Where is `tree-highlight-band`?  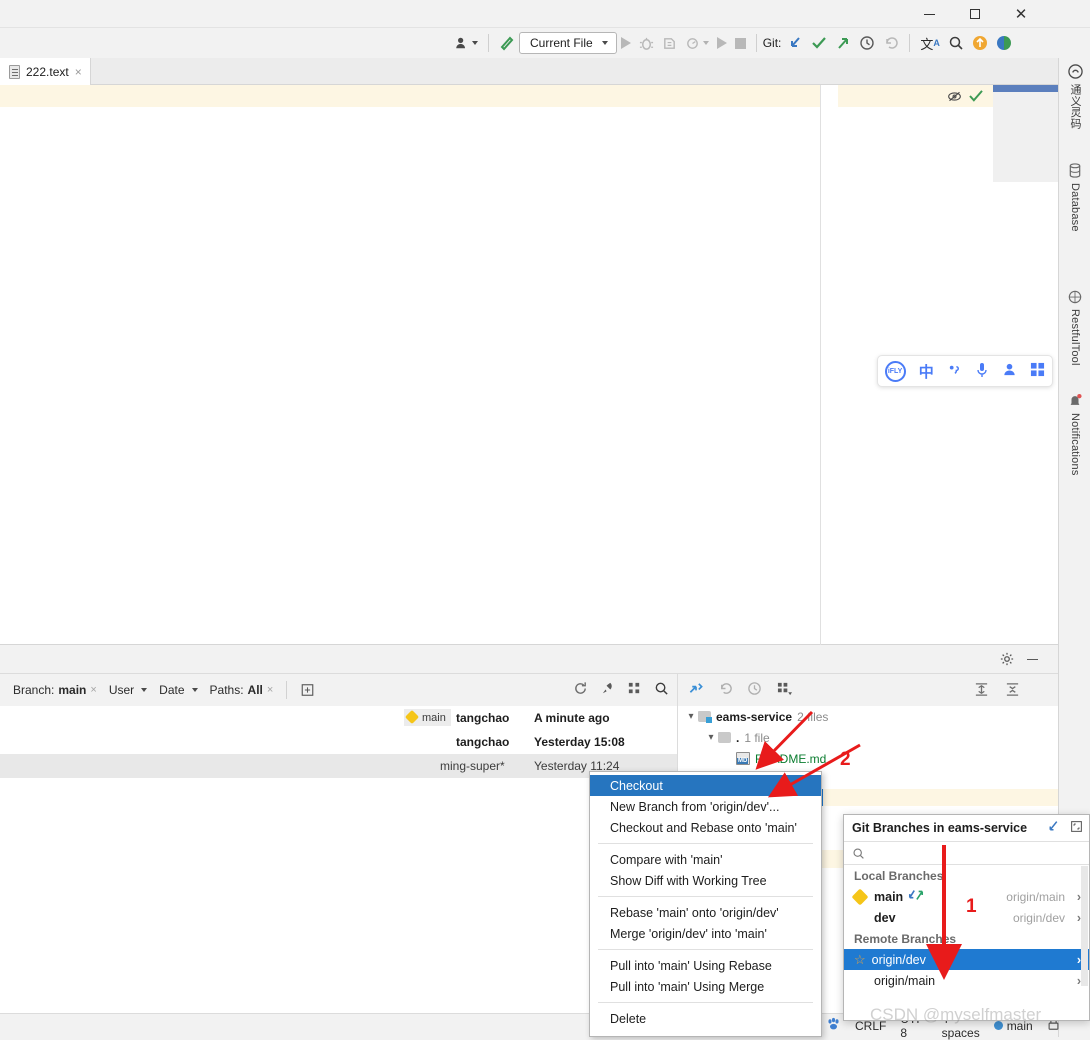
tree-highlight-band is located at coordinates (940, 797).